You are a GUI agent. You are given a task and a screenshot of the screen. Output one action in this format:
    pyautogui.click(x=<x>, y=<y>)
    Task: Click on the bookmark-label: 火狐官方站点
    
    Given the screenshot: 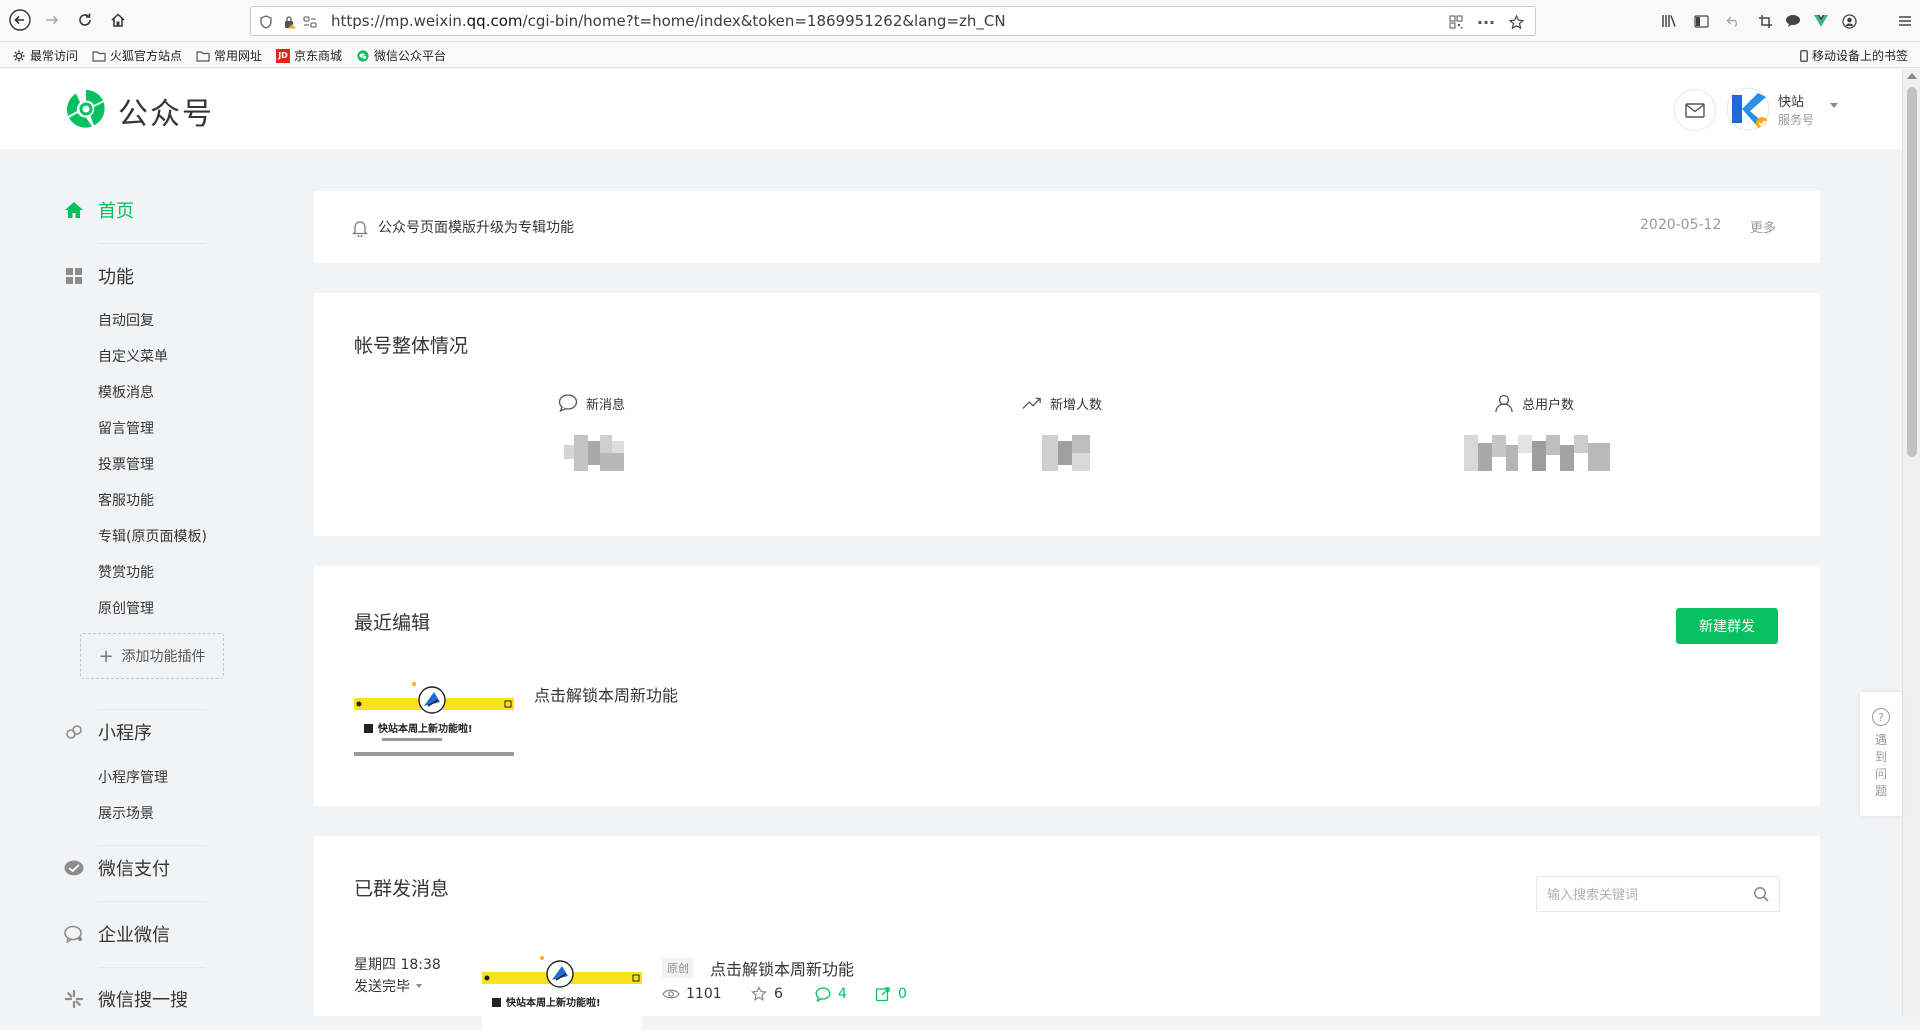 What is the action you would take?
    pyautogui.click(x=146, y=56)
    